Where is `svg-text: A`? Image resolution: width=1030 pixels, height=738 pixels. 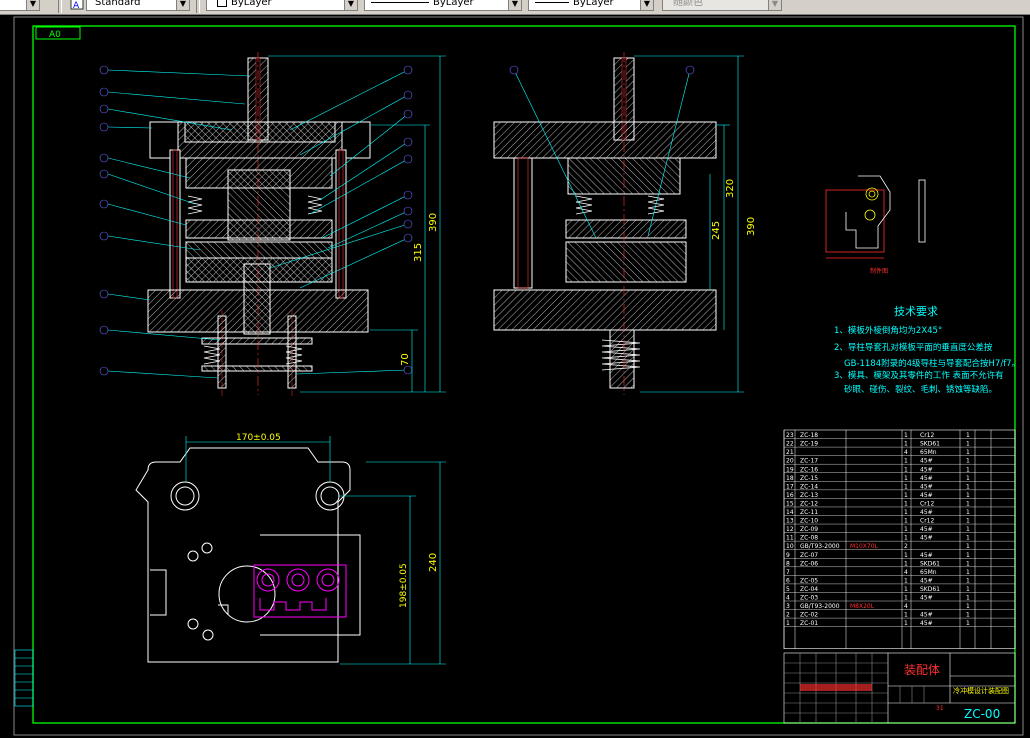
svg-text: A is located at coordinates (76, 5).